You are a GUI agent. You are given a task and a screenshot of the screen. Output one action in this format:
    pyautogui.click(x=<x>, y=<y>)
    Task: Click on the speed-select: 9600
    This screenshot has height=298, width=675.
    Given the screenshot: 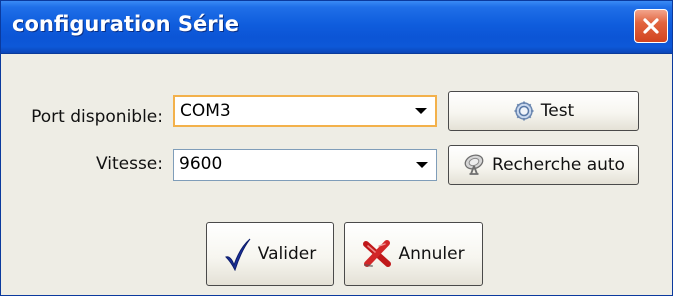 What is the action you would take?
    pyautogui.click(x=305, y=165)
    